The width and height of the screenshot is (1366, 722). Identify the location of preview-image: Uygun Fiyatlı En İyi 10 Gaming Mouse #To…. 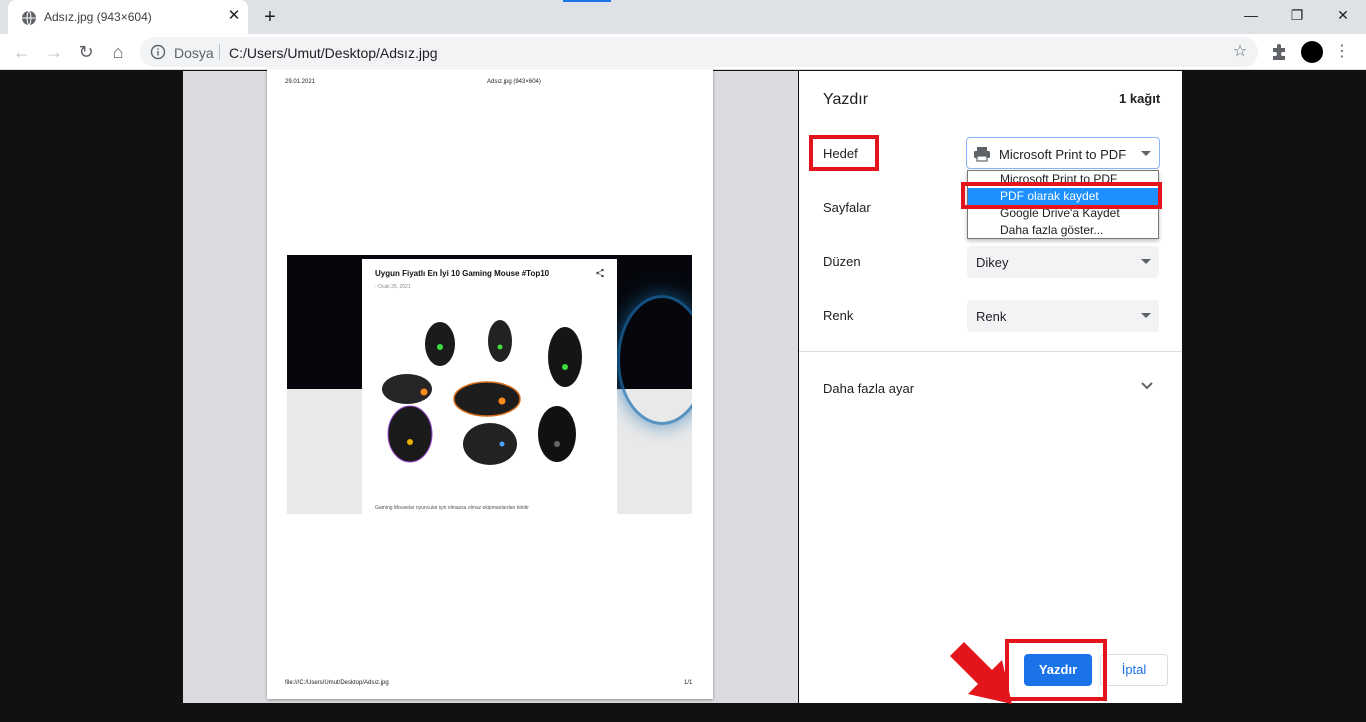
(489, 384).